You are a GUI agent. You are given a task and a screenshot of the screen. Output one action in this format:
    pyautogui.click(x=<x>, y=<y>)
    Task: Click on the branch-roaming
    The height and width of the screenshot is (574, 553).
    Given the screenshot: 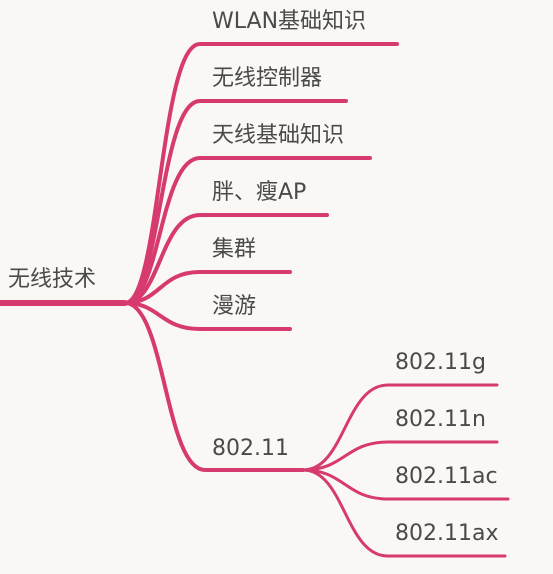 What is the action you would take?
    pyautogui.click(x=207, y=316)
    